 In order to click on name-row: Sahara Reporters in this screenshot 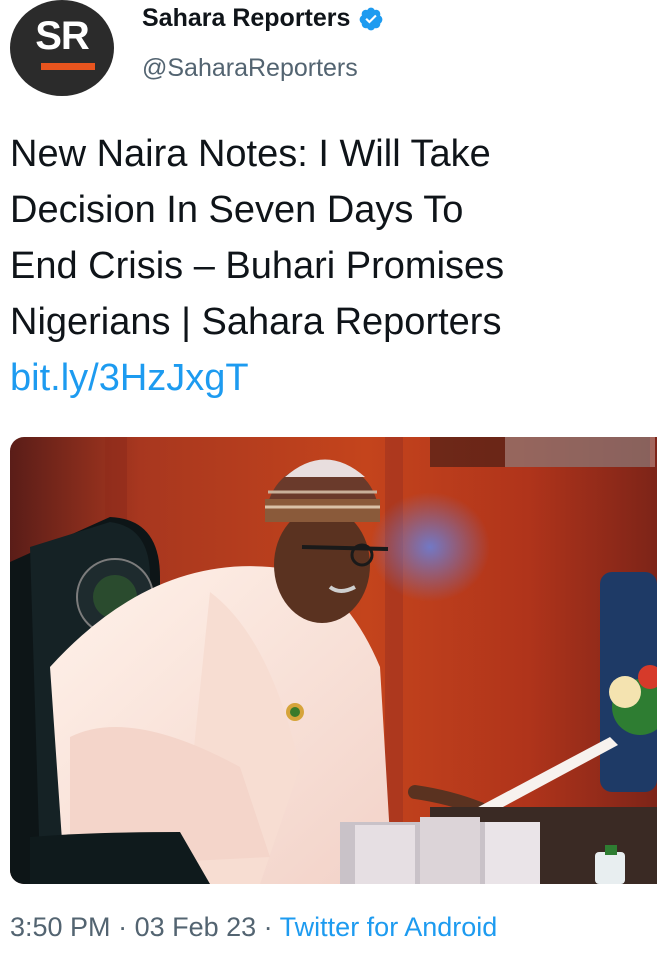, I will do `click(263, 18)`.